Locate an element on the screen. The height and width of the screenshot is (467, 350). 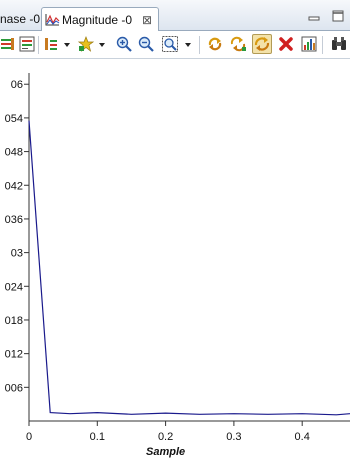
y-tick-label: 024 is located at coordinates (14, 287).